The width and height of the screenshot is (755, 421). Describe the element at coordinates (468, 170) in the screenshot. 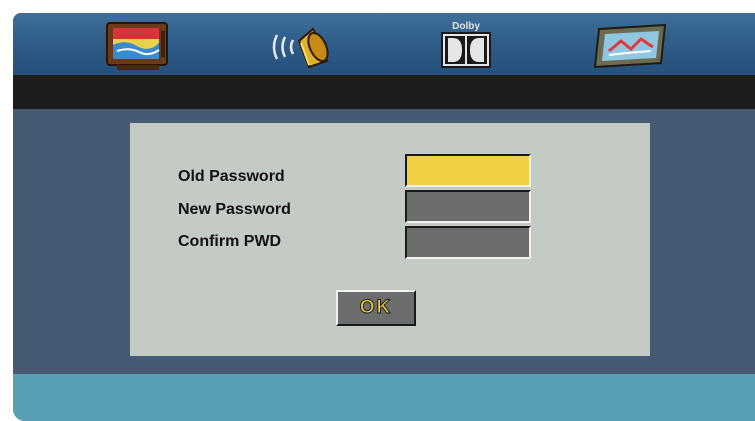

I see `old-password-field` at that location.